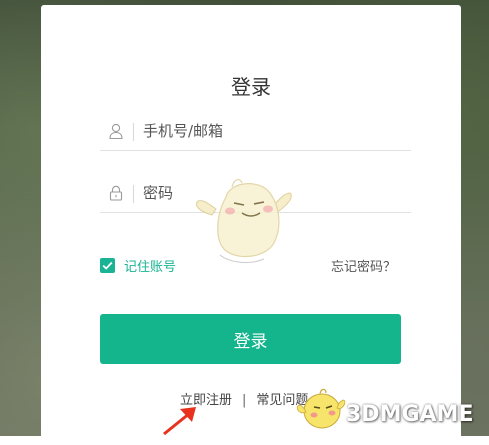  Describe the element at coordinates (410, 414) in the screenshot. I see `watermark-text: 3DMGAME` at that location.